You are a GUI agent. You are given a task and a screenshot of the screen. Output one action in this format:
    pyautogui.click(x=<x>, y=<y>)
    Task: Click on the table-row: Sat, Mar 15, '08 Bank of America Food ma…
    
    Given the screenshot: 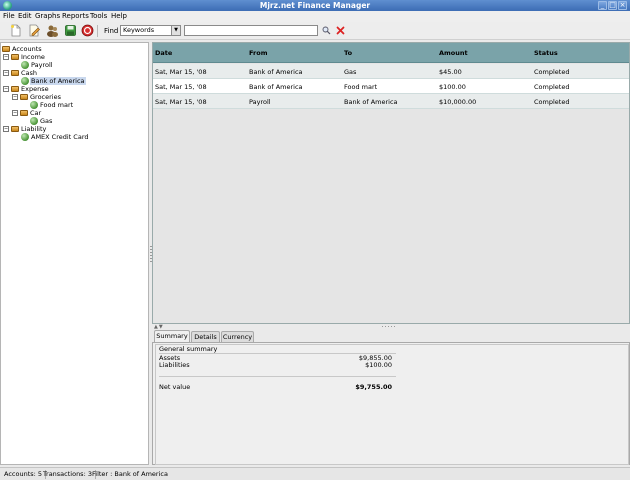 What is the action you would take?
    pyautogui.click(x=391, y=86)
    